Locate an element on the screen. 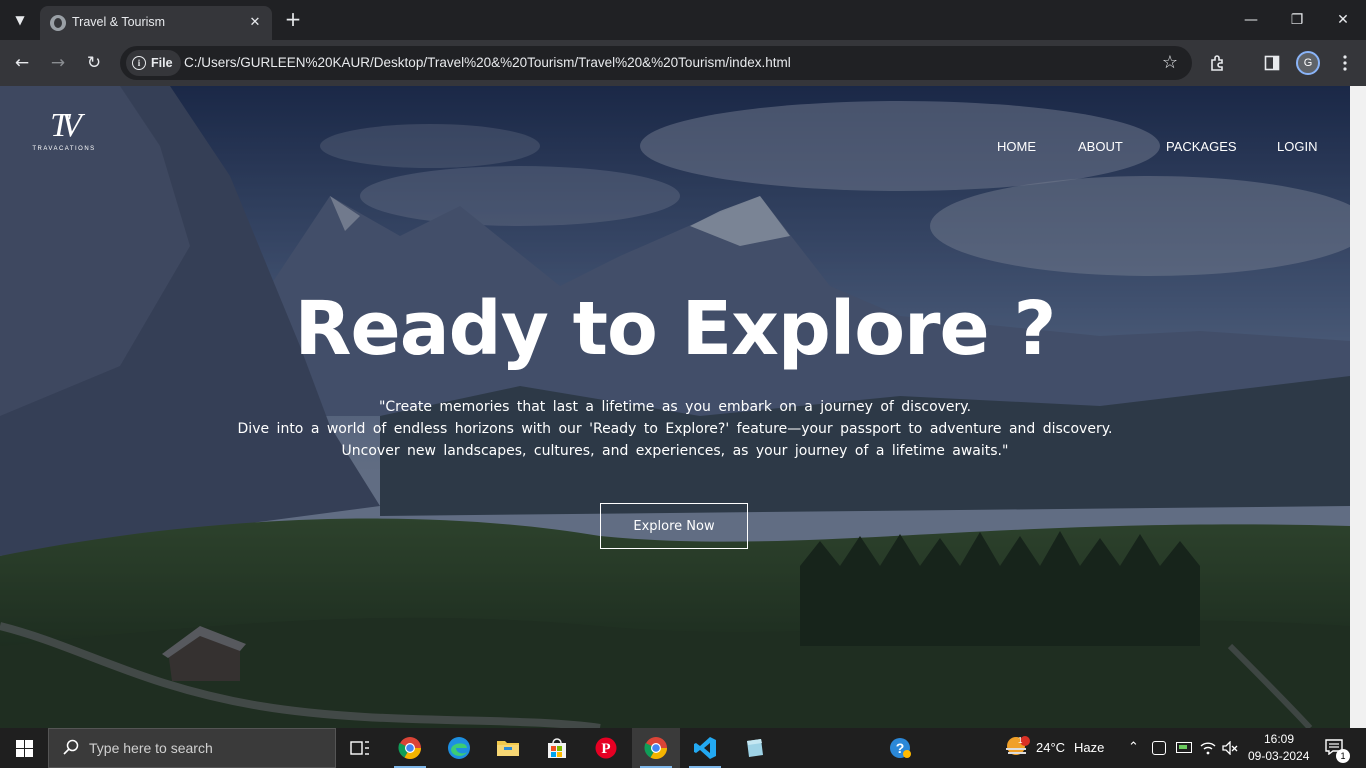  explore-now-button: Explore Now is located at coordinates (674, 526).